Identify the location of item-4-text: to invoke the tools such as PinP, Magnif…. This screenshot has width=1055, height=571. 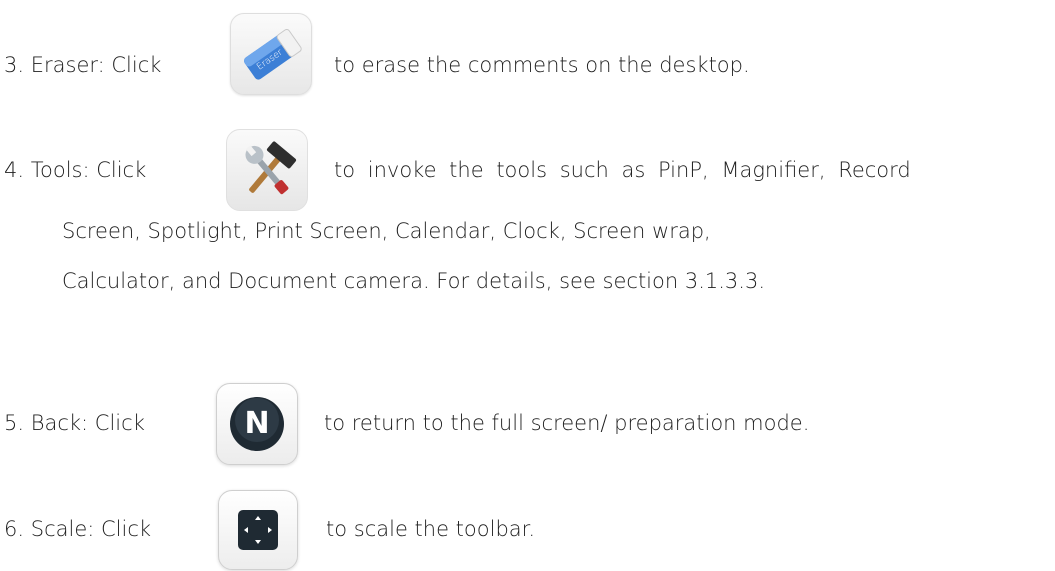
(622, 170).